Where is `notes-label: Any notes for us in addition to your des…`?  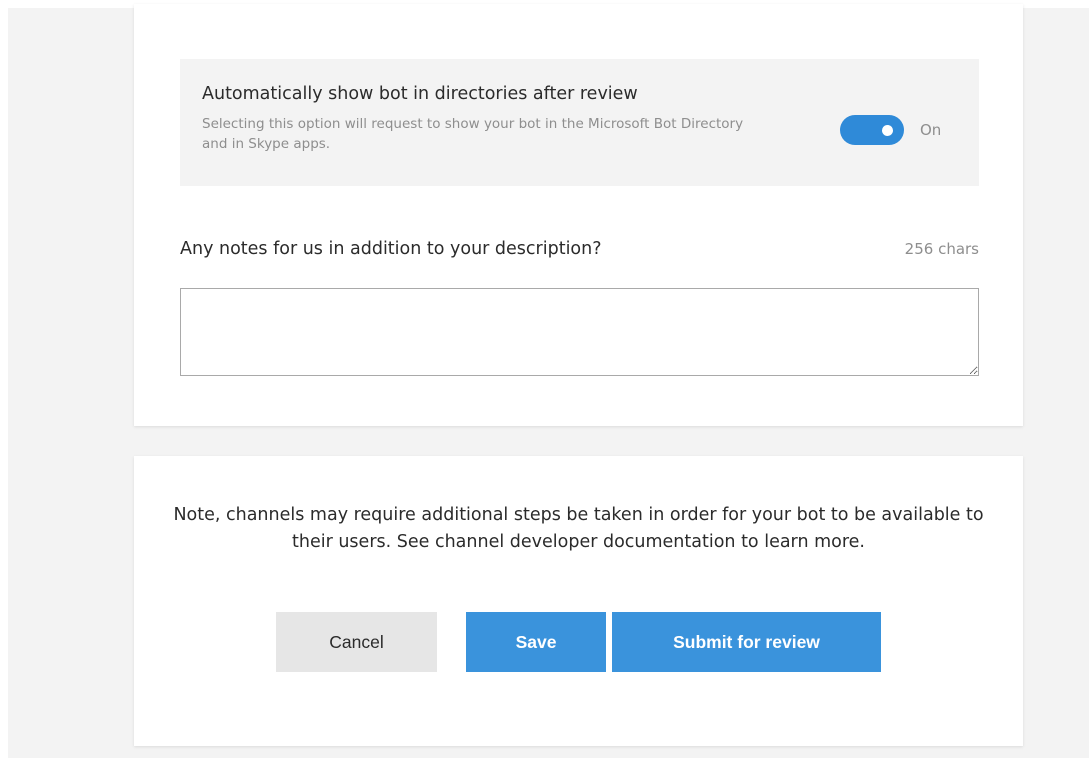
notes-label: Any notes for us in addition to your des… is located at coordinates (391, 249).